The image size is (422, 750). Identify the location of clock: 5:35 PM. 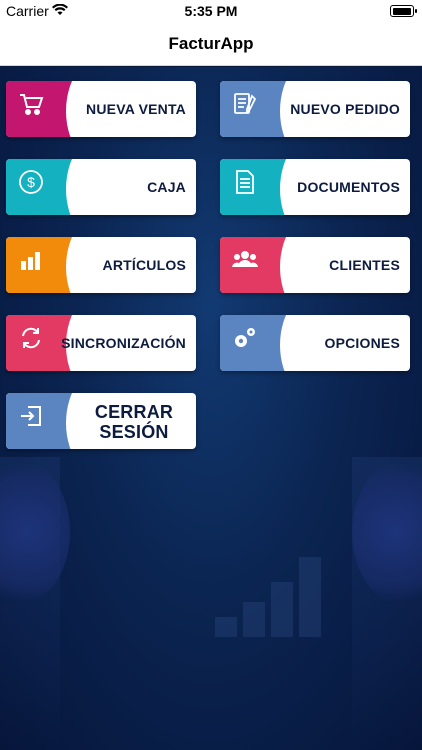
(211, 11).